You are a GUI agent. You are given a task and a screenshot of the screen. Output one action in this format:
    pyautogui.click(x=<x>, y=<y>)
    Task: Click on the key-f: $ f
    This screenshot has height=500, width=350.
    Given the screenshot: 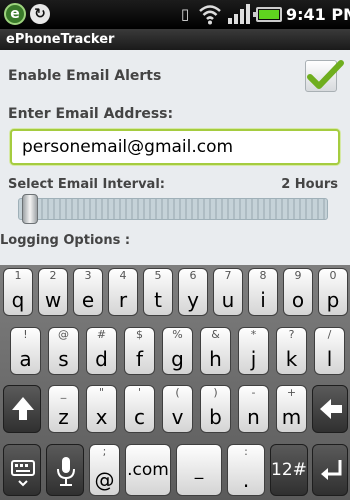 What is the action you would take?
    pyautogui.click(x=139, y=351)
    